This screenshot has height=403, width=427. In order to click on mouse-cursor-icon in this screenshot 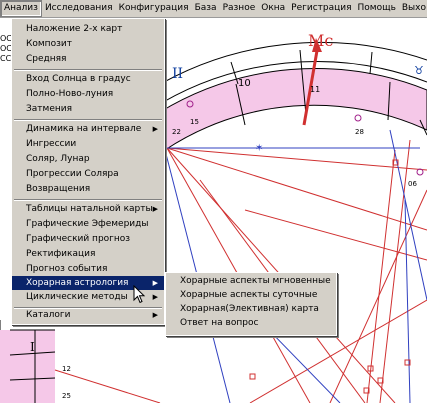, I will do `click(139, 294)`.